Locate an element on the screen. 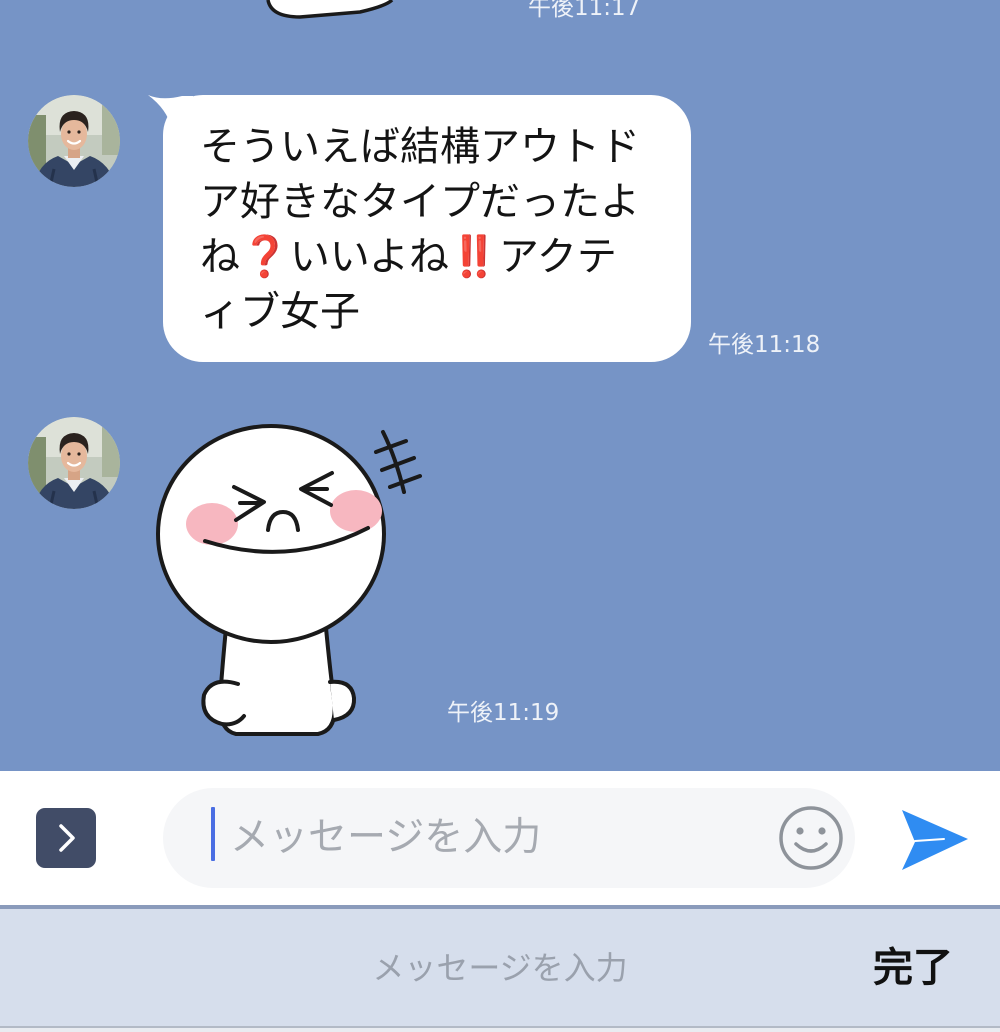 This screenshot has width=1000, height=1032. message-input is located at coordinates (495, 838).